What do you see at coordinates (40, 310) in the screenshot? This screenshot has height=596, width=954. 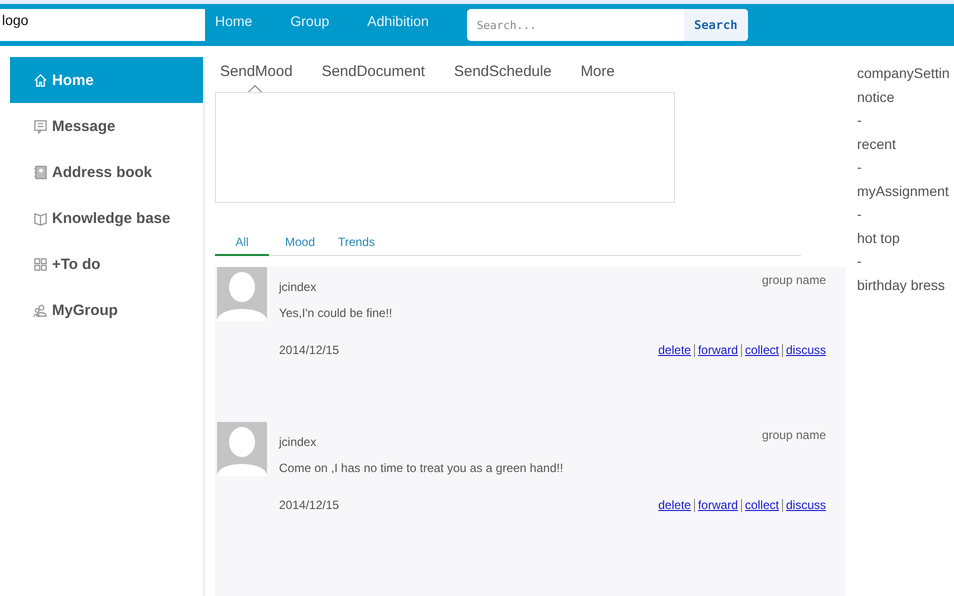 I see `group-icon` at bounding box center [40, 310].